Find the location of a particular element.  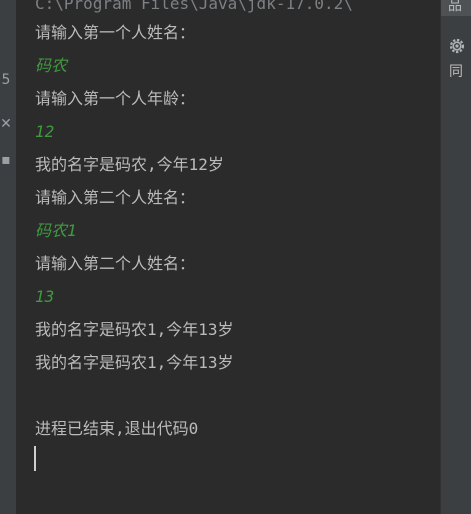

gutter-mark-rerun: 5 is located at coordinates (6, 80).